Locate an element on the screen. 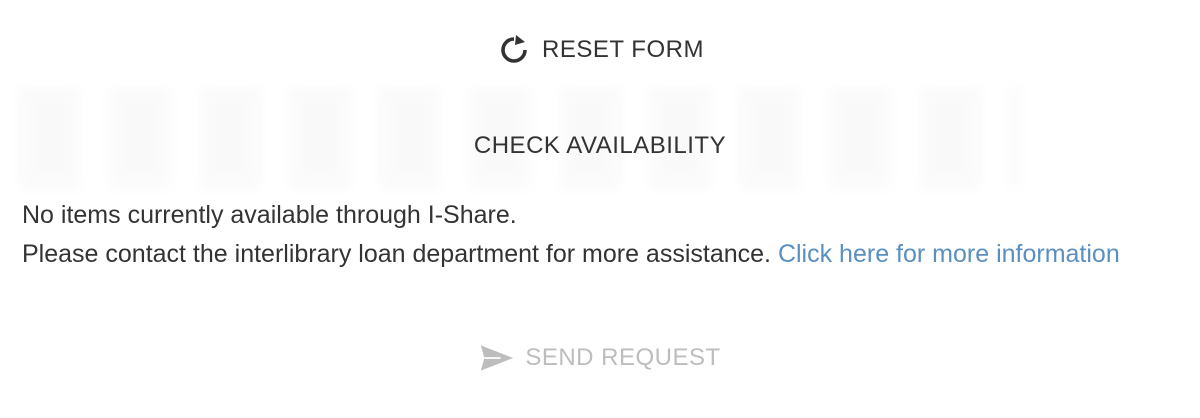  reset-form-button: RESET FORM is located at coordinates (600, 50).